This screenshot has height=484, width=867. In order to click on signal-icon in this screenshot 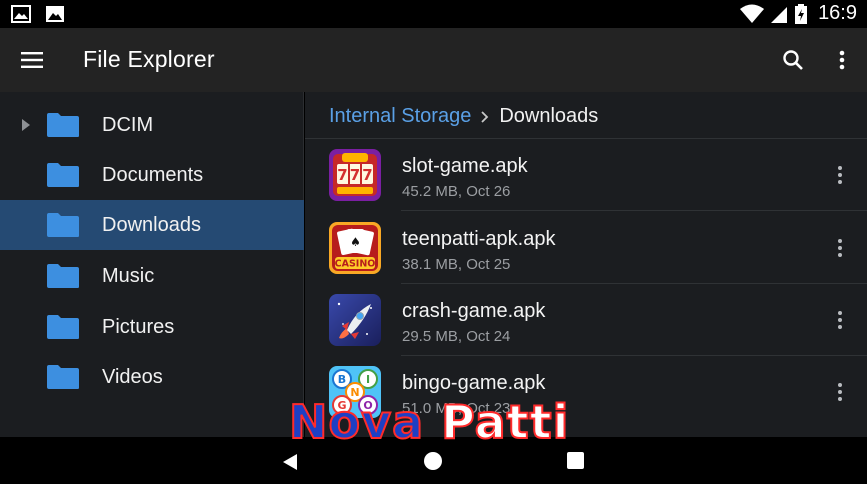, I will do `click(779, 14)`.